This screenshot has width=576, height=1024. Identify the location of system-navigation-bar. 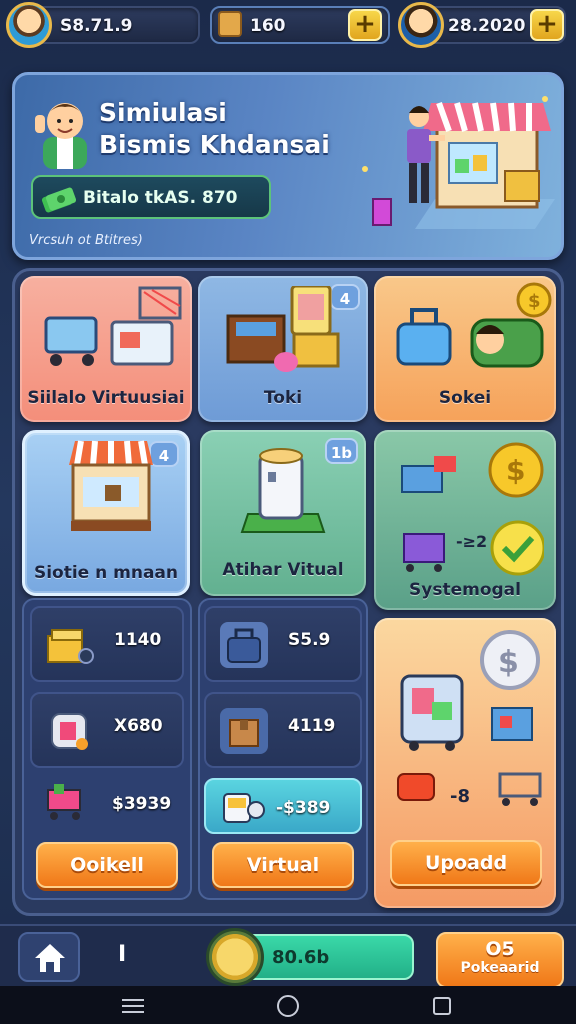
(288, 1005).